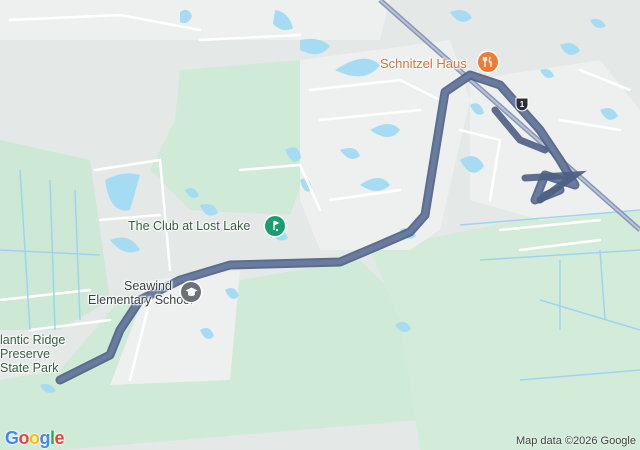  I want to click on school-label-line2: Elementary School, so click(140, 300).